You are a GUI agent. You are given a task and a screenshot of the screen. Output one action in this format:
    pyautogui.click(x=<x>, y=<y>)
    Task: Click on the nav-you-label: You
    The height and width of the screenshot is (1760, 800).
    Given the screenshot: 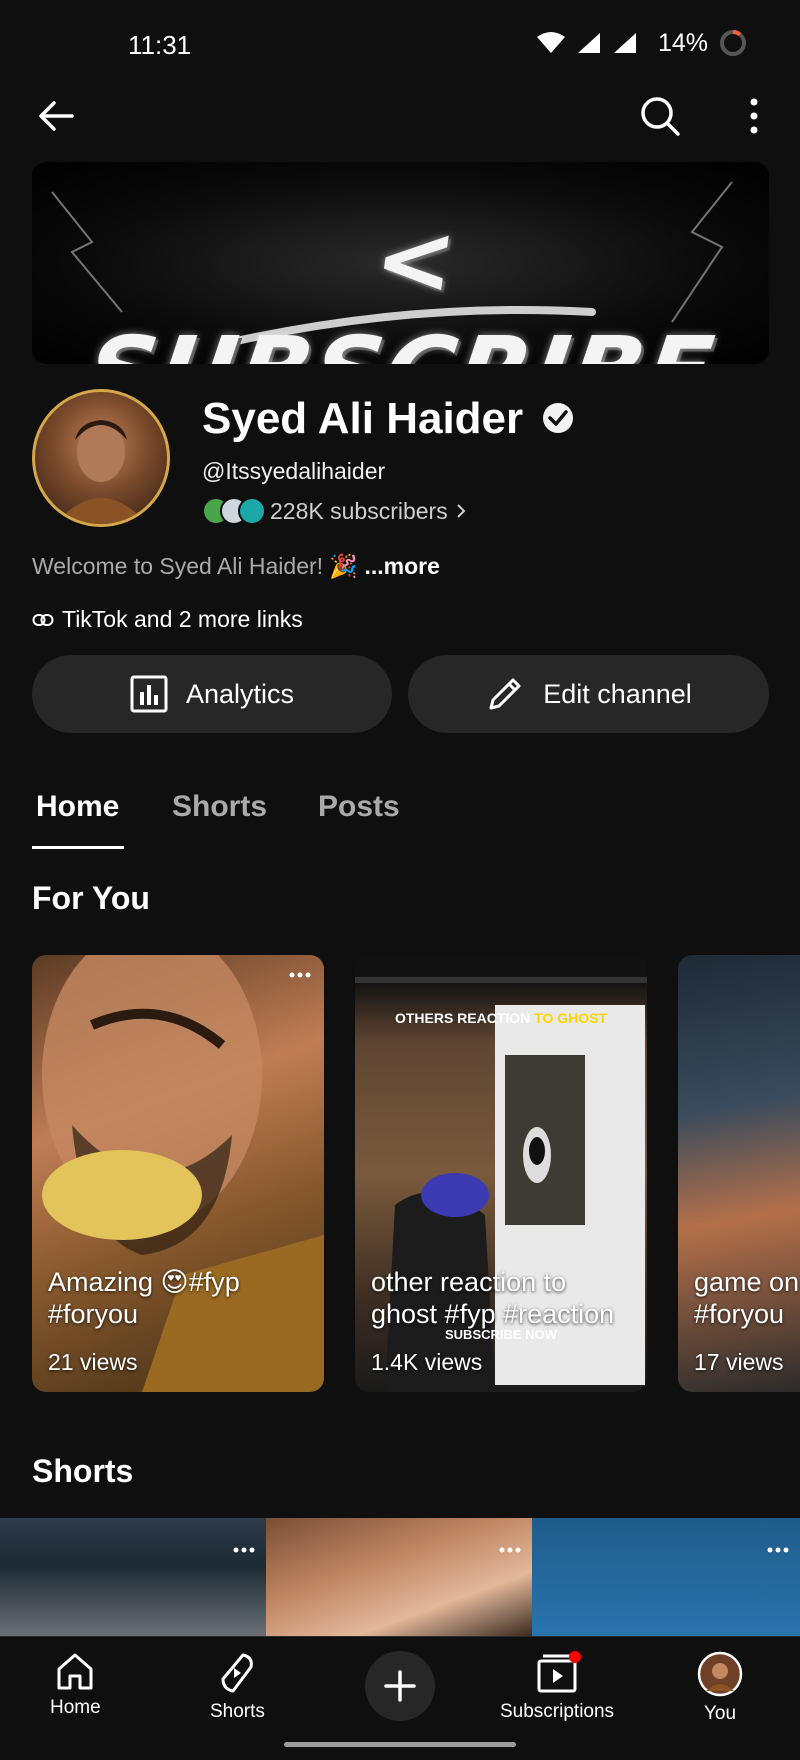 What is the action you would take?
    pyautogui.click(x=720, y=1713)
    